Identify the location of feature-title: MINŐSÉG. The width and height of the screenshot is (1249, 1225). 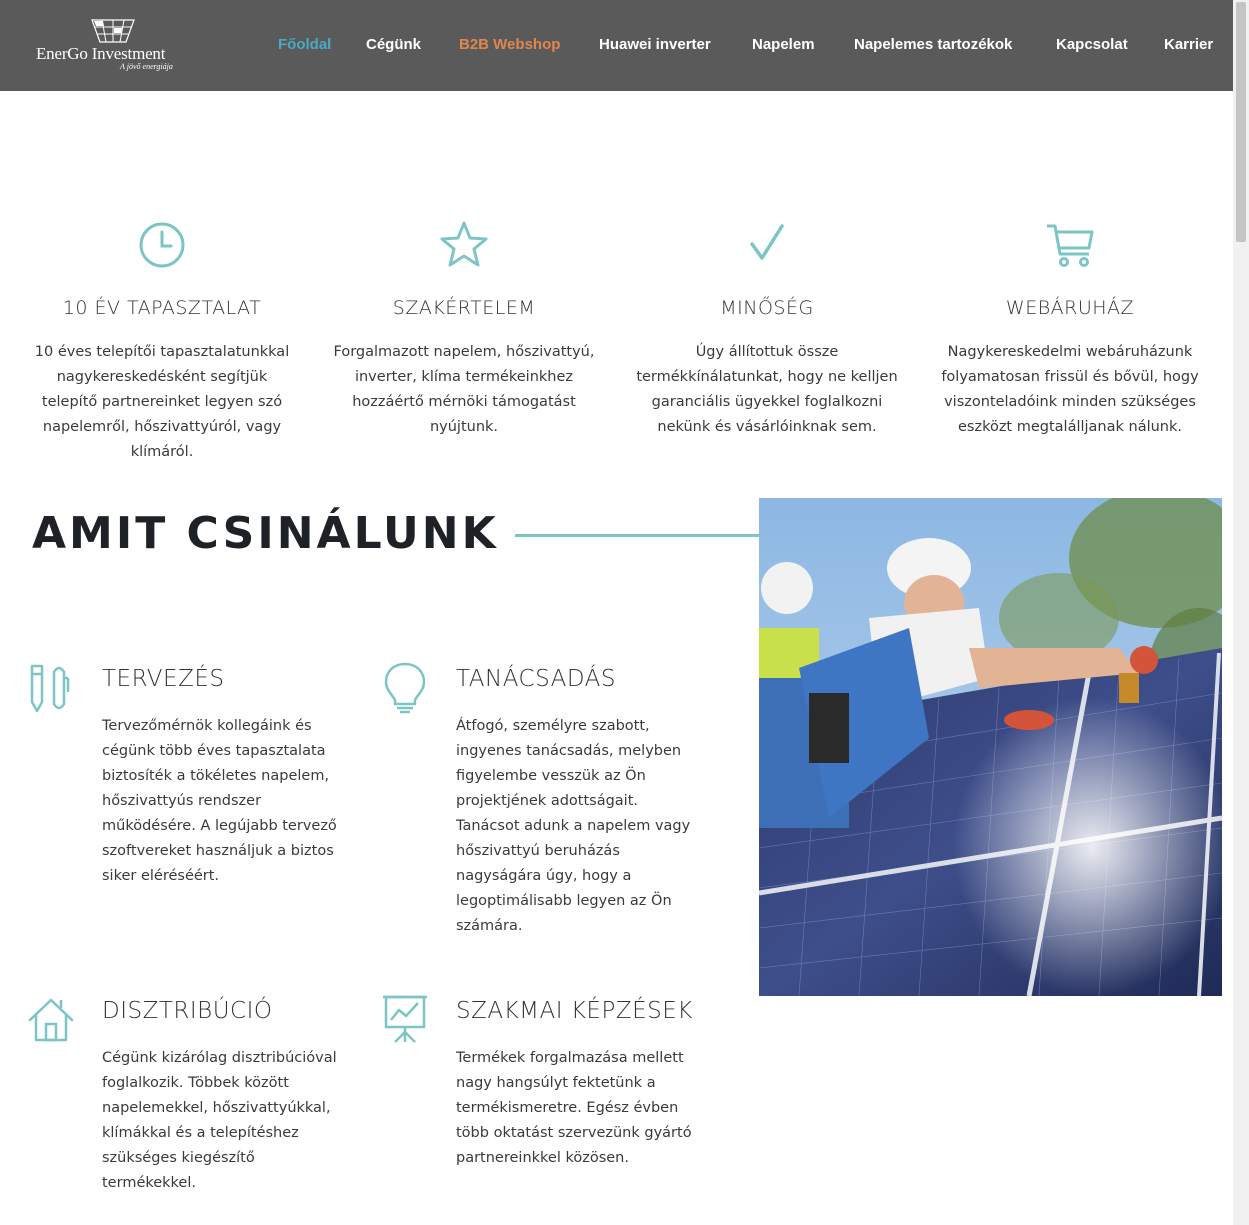
(767, 308).